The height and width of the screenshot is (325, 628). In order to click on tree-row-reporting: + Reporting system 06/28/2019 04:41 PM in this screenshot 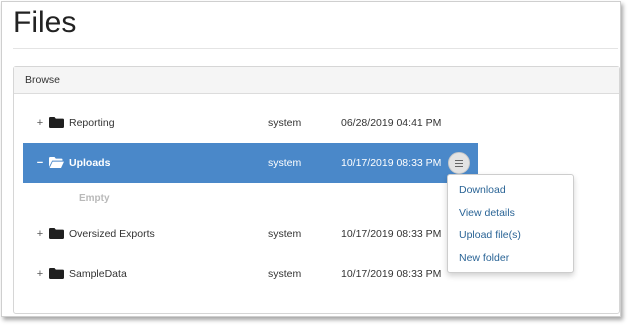, I will do `click(250, 123)`.